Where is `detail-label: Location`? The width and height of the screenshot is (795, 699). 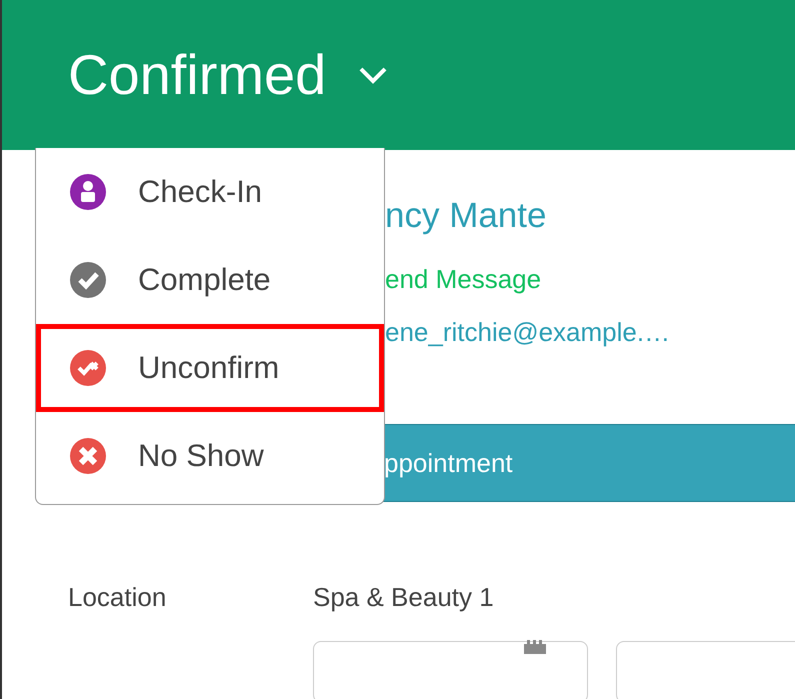 detail-label: Location is located at coordinates (118, 597).